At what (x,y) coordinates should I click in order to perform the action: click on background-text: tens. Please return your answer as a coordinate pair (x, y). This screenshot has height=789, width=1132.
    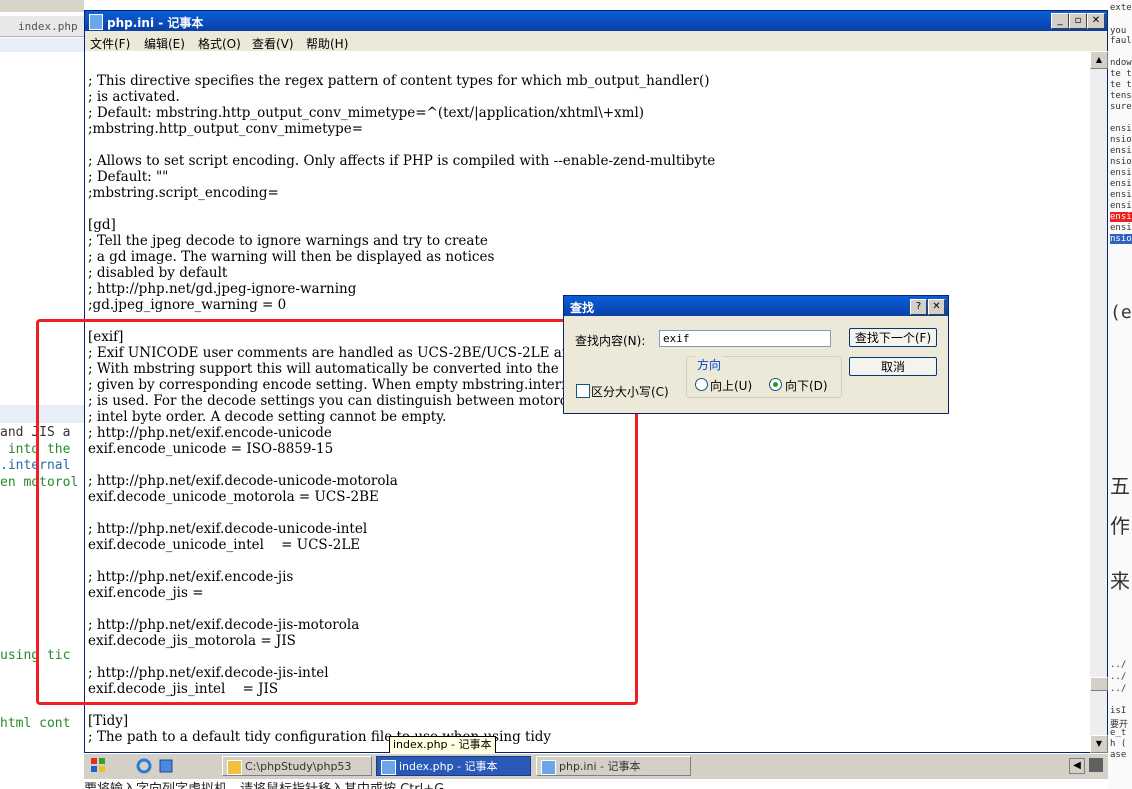
    Looking at the image, I should click on (1121, 96).